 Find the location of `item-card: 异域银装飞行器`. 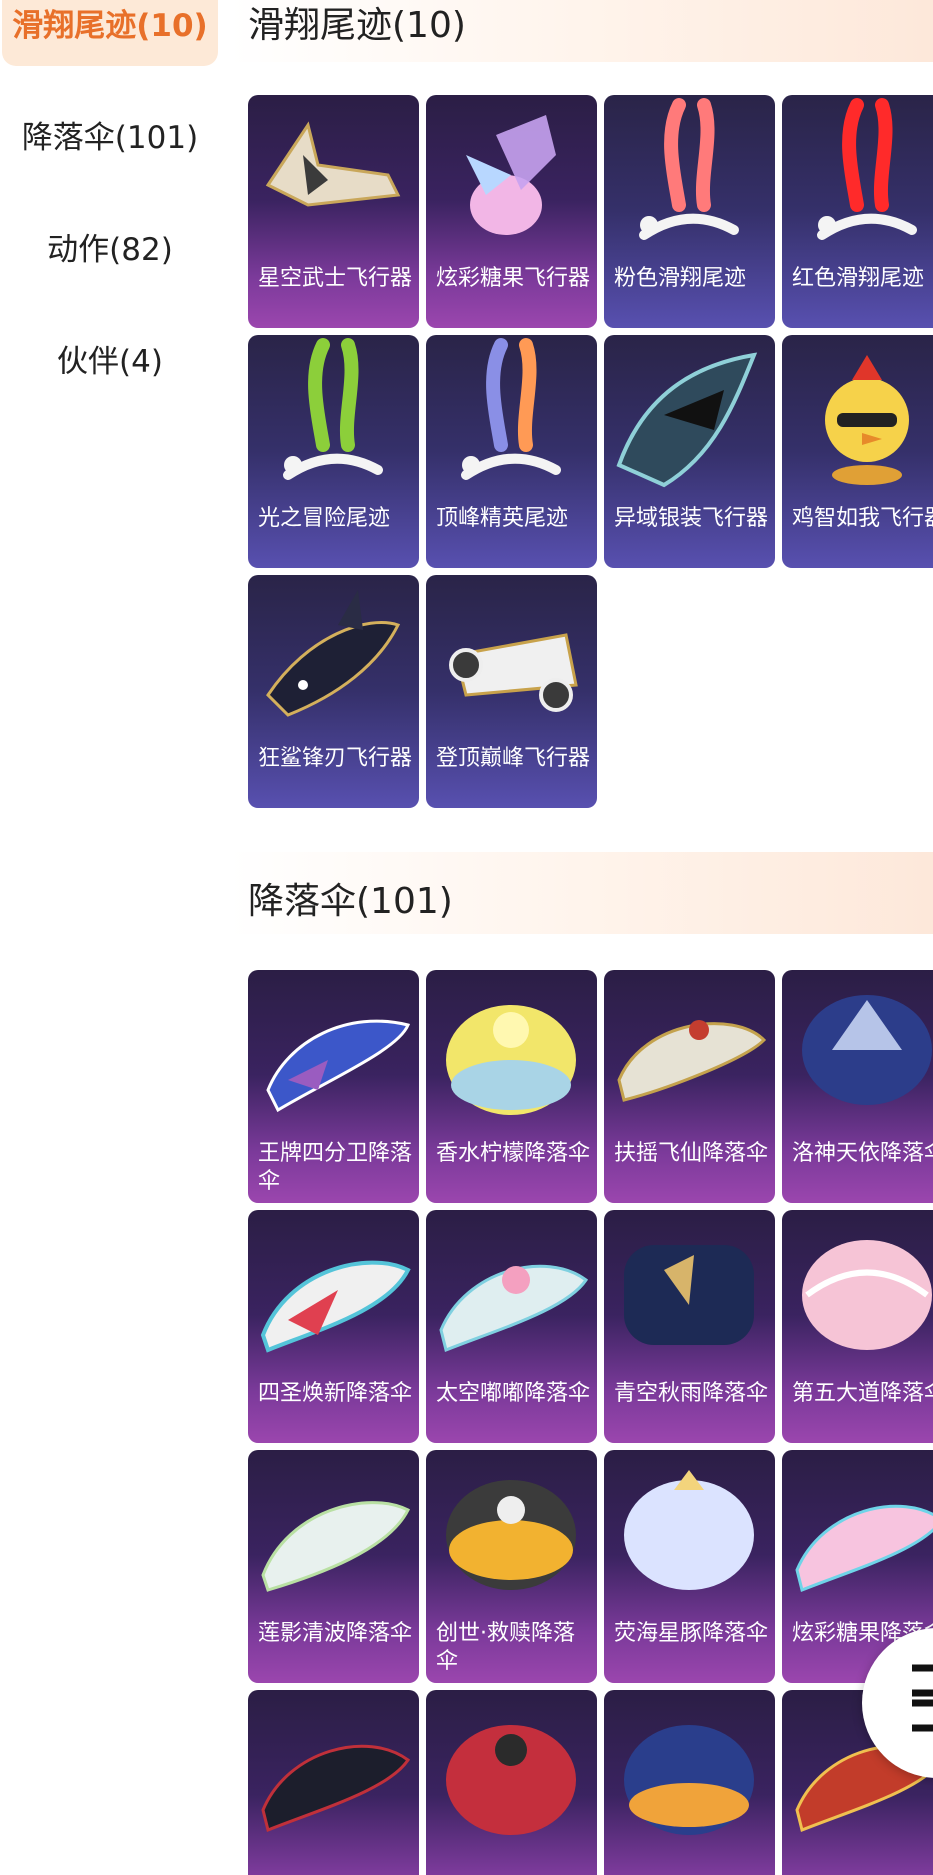

item-card: 异域银装飞行器 is located at coordinates (689, 451).